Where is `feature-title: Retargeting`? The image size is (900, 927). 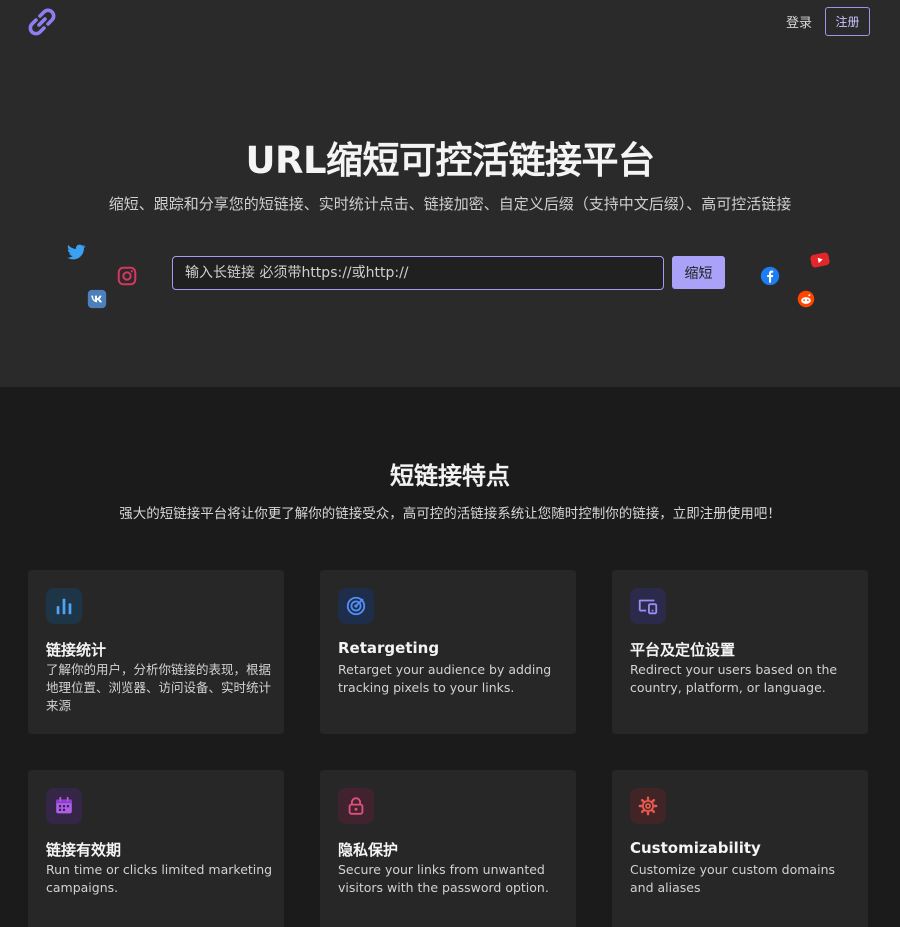
feature-title: Retargeting is located at coordinates (389, 648).